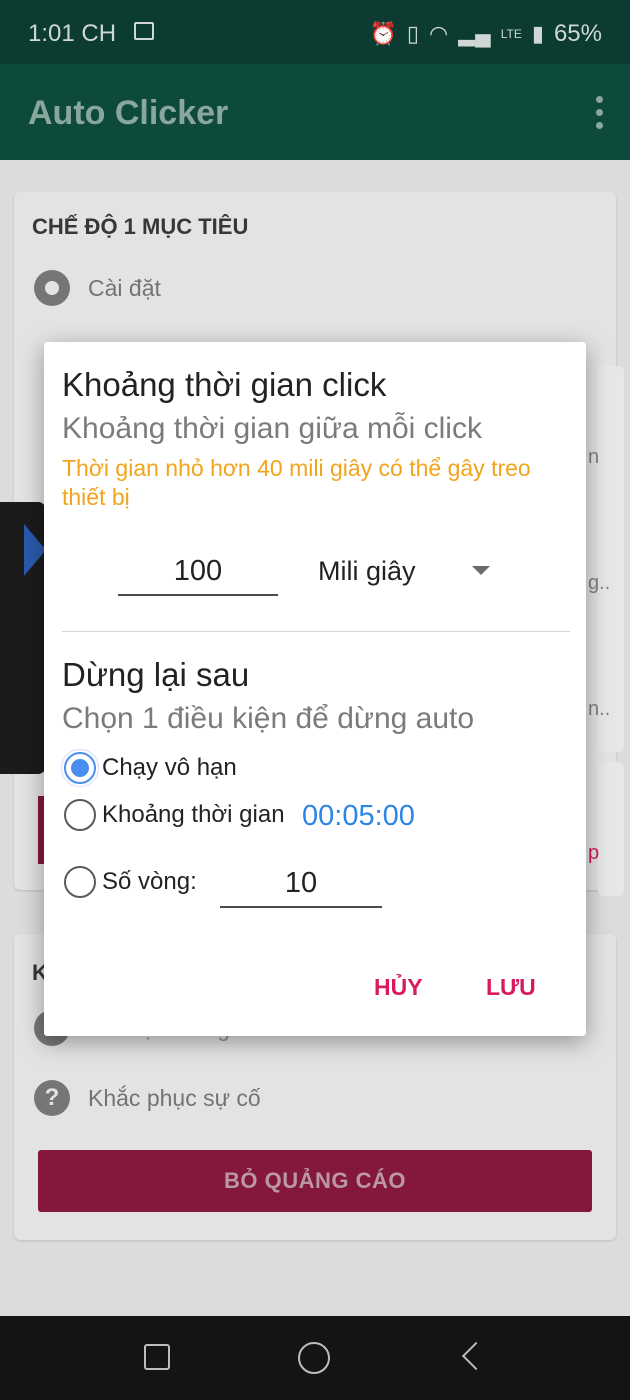  Describe the element at coordinates (149, 881) in the screenshot. I see `option-label: Số vòng:` at that location.